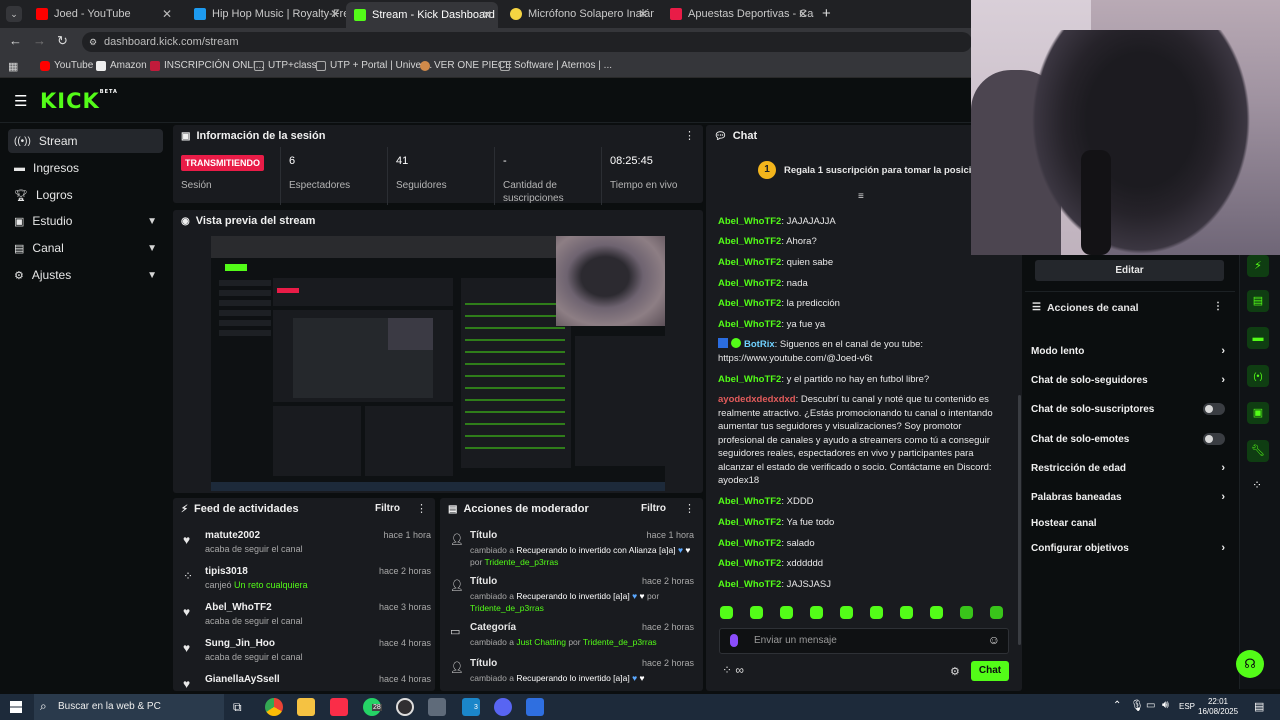  What do you see at coordinates (466, 65) in the screenshot?
I see `bookmark-one-piece: VER ONE PIECE` at bounding box center [466, 65].